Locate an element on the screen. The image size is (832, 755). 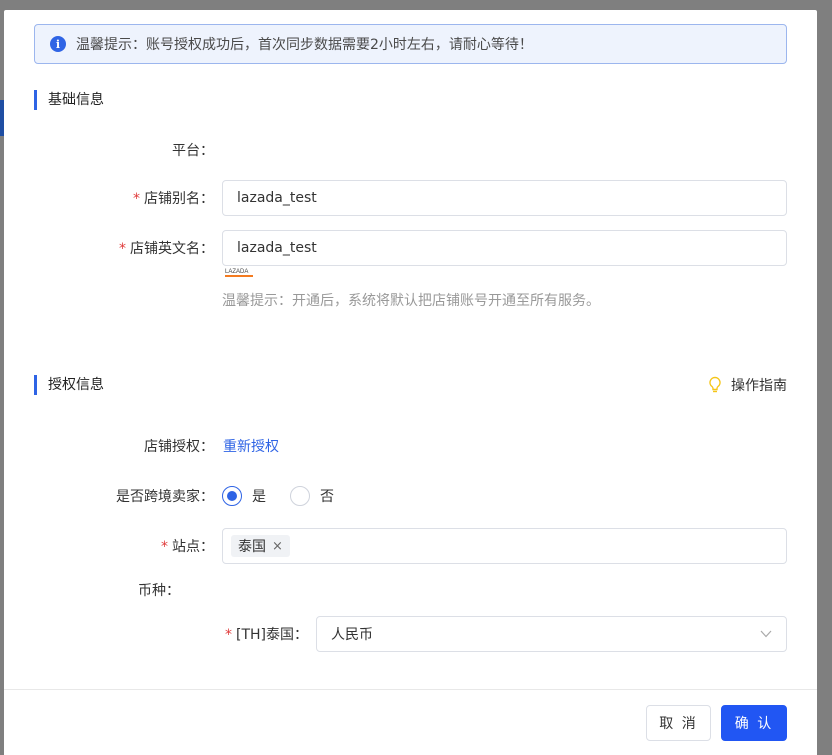
footer-divider is located at coordinates (410, 689).